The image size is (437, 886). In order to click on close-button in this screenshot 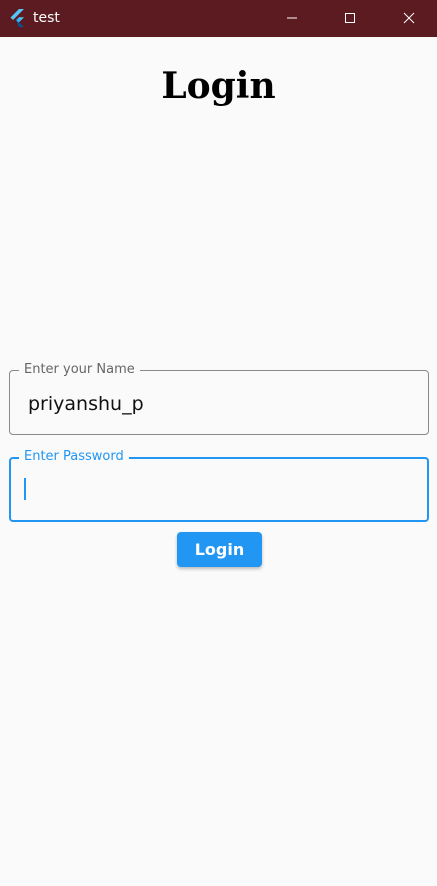, I will do `click(409, 18)`.